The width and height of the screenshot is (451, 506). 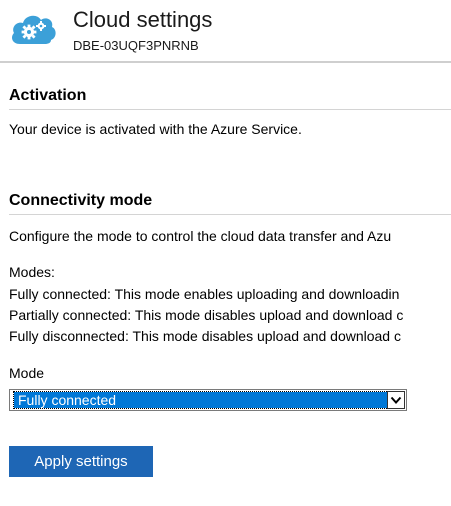 I want to click on page-title: Cloud settings, so click(x=143, y=19).